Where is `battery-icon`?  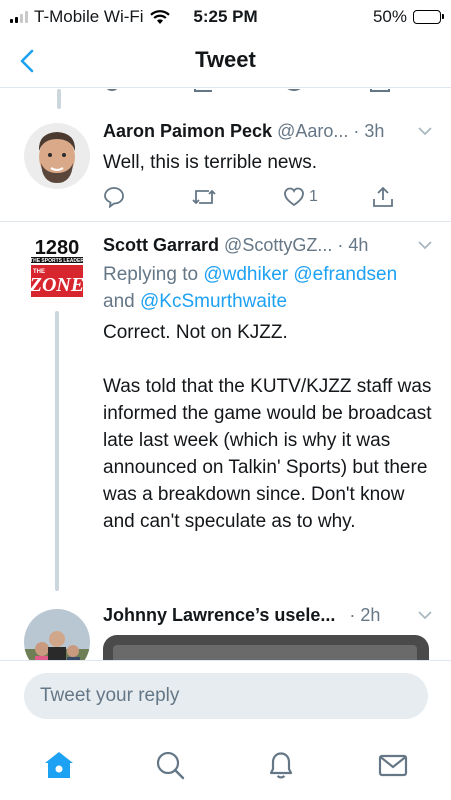
battery-icon is located at coordinates (428, 17).